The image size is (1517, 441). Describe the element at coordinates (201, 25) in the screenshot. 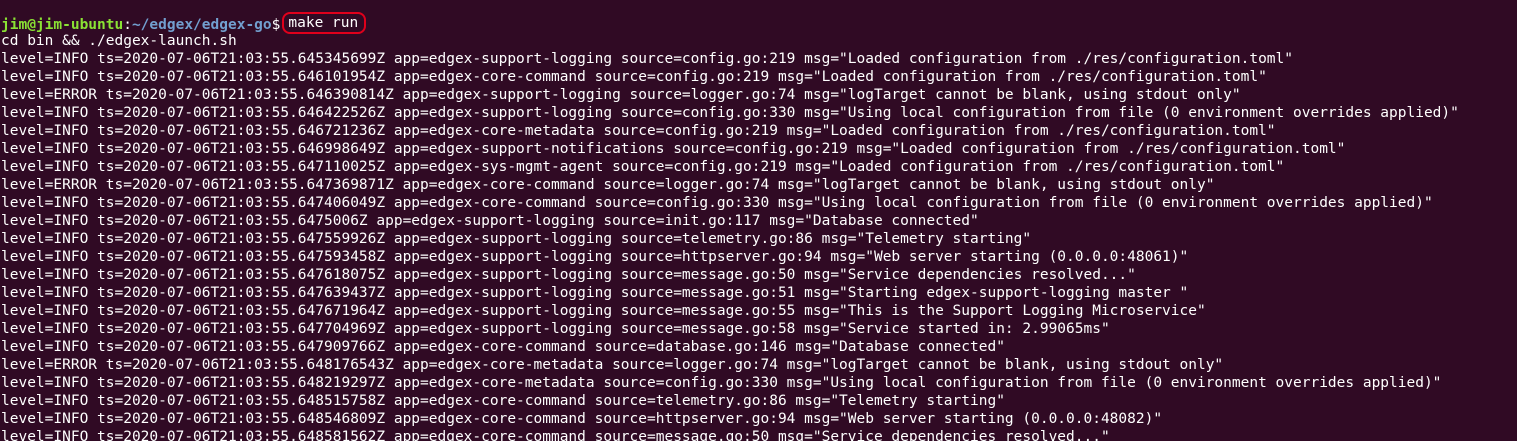

I see `prompt-path: ~/edgex/edgex-go` at that location.